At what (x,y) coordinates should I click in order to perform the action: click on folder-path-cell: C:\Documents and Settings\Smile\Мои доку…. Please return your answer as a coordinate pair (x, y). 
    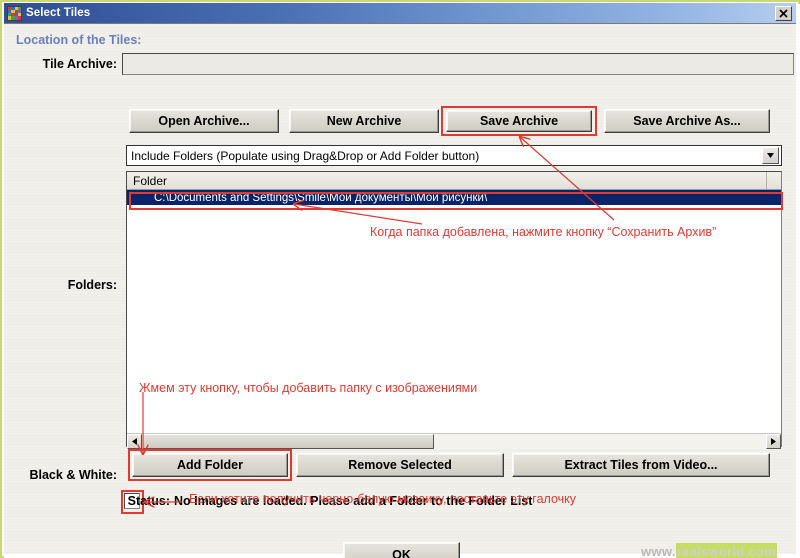
    Looking at the image, I should click on (321, 197).